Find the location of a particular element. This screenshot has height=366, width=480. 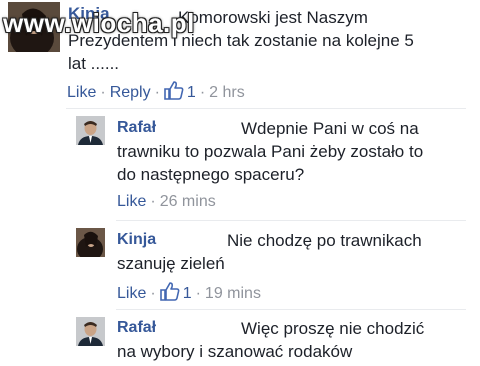

avatar-kinja-icon is located at coordinates (90, 242).